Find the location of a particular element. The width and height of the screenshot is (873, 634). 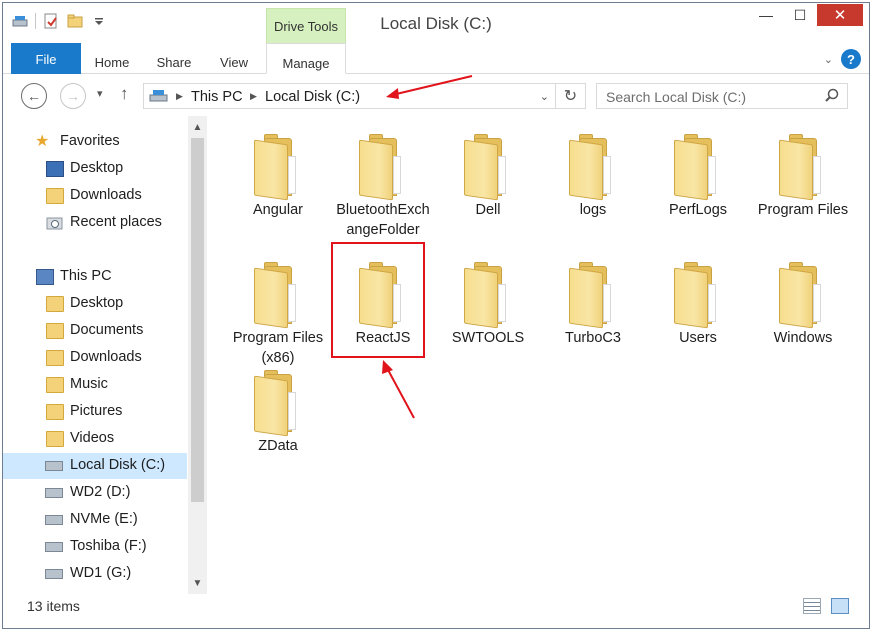

folder-item: ZData is located at coordinates (278, 423).